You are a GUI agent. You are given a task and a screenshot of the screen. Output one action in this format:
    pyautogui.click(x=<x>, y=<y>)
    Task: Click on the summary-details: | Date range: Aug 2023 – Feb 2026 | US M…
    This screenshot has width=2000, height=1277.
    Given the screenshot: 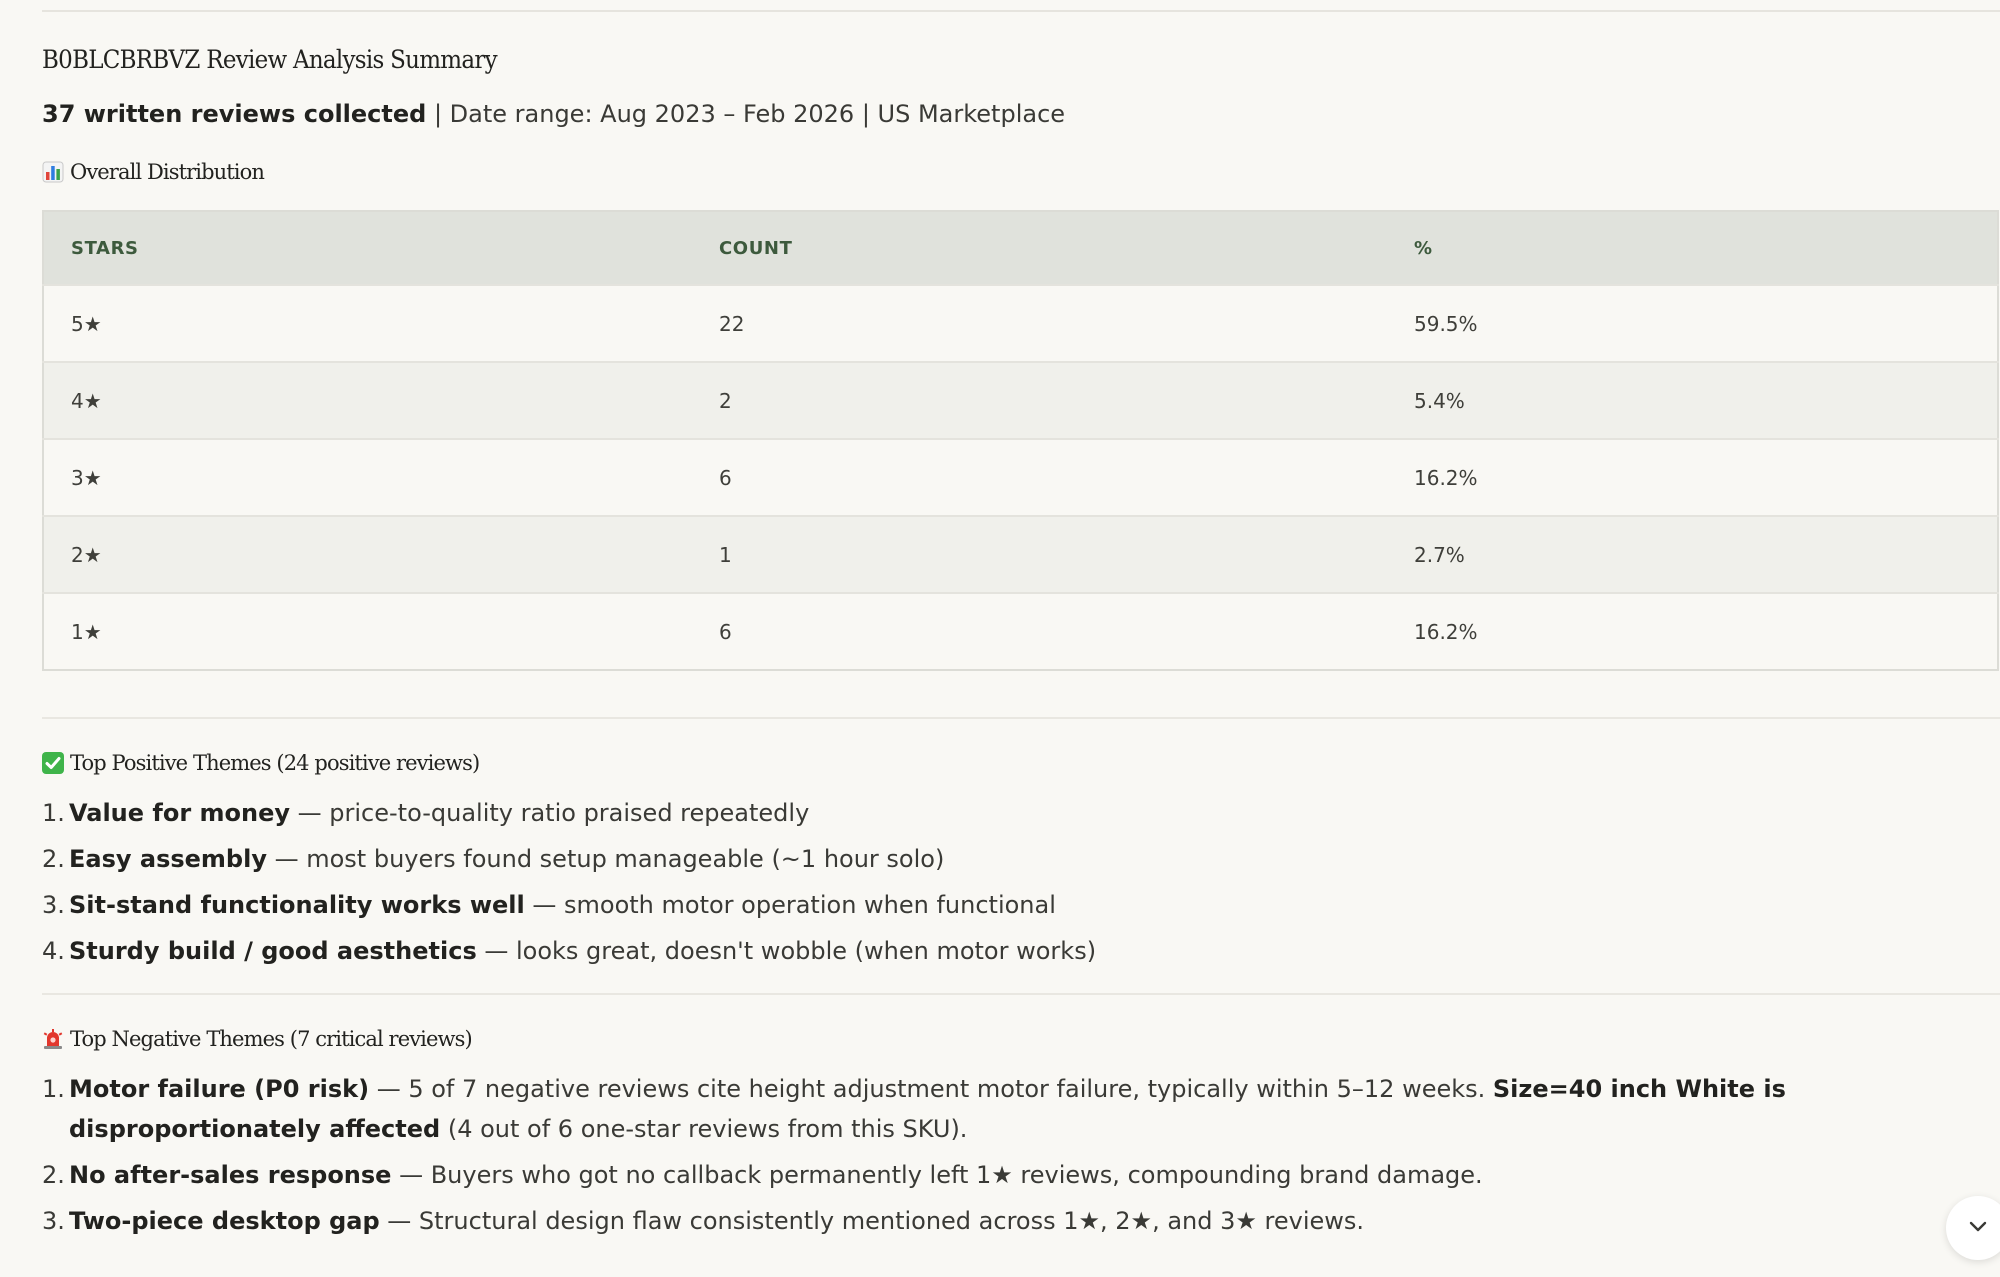 What is the action you would take?
    pyautogui.click(x=746, y=114)
    